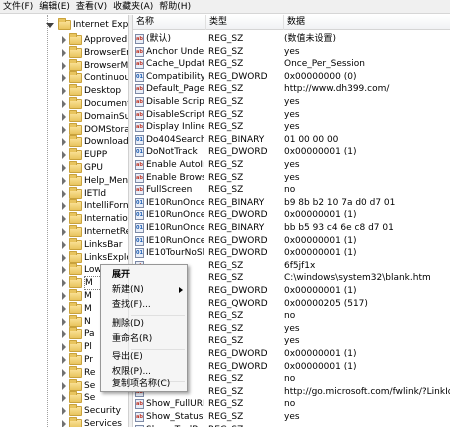 Image resolution: width=450 pixels, height=427 pixels. What do you see at coordinates (169, 22) in the screenshot?
I see `column-header-name: 名称` at bounding box center [169, 22].